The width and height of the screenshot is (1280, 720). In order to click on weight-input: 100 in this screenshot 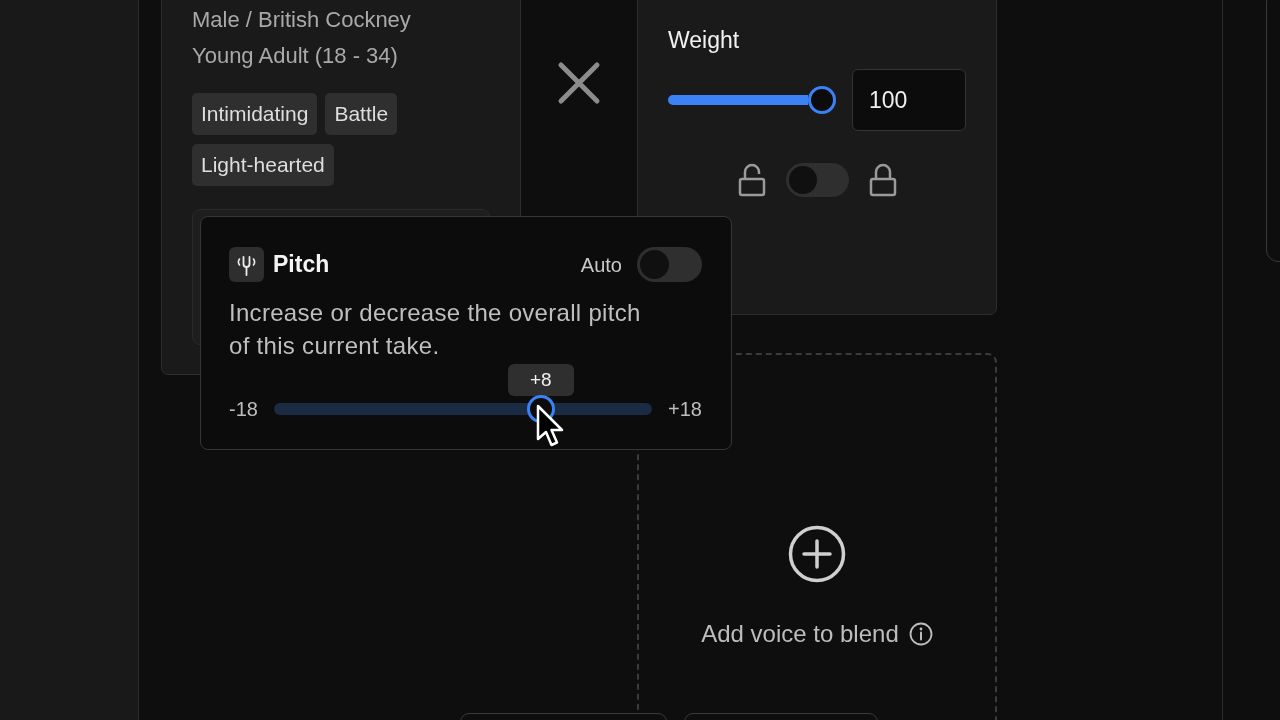, I will do `click(909, 100)`.